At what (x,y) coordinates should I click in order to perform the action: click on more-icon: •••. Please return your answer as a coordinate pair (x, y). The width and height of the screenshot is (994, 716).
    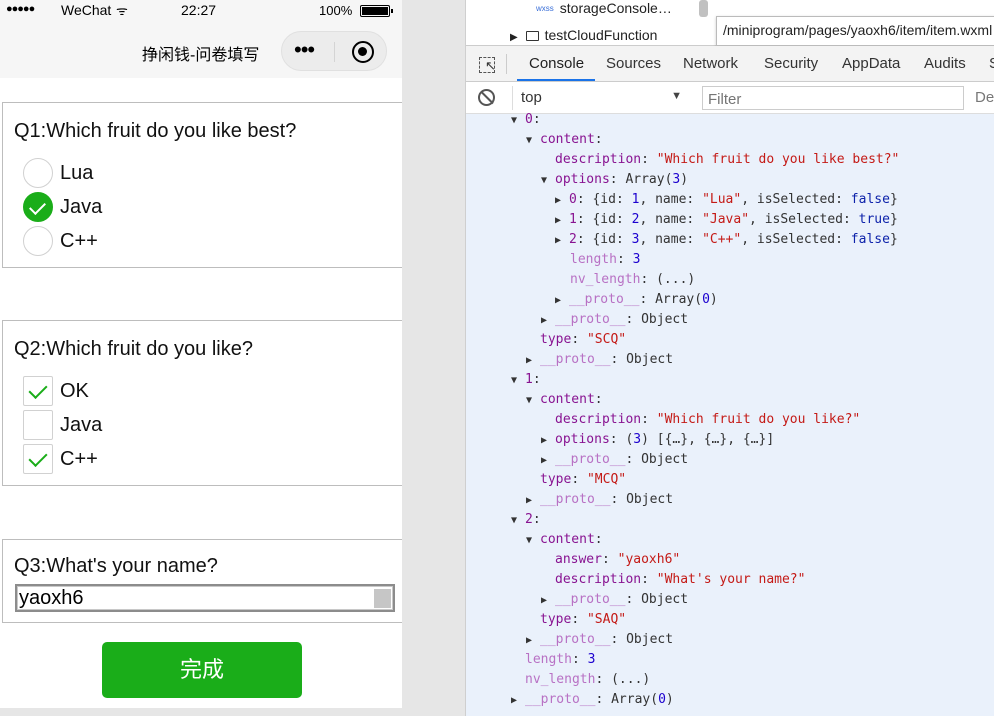
    Looking at the image, I should click on (304, 50).